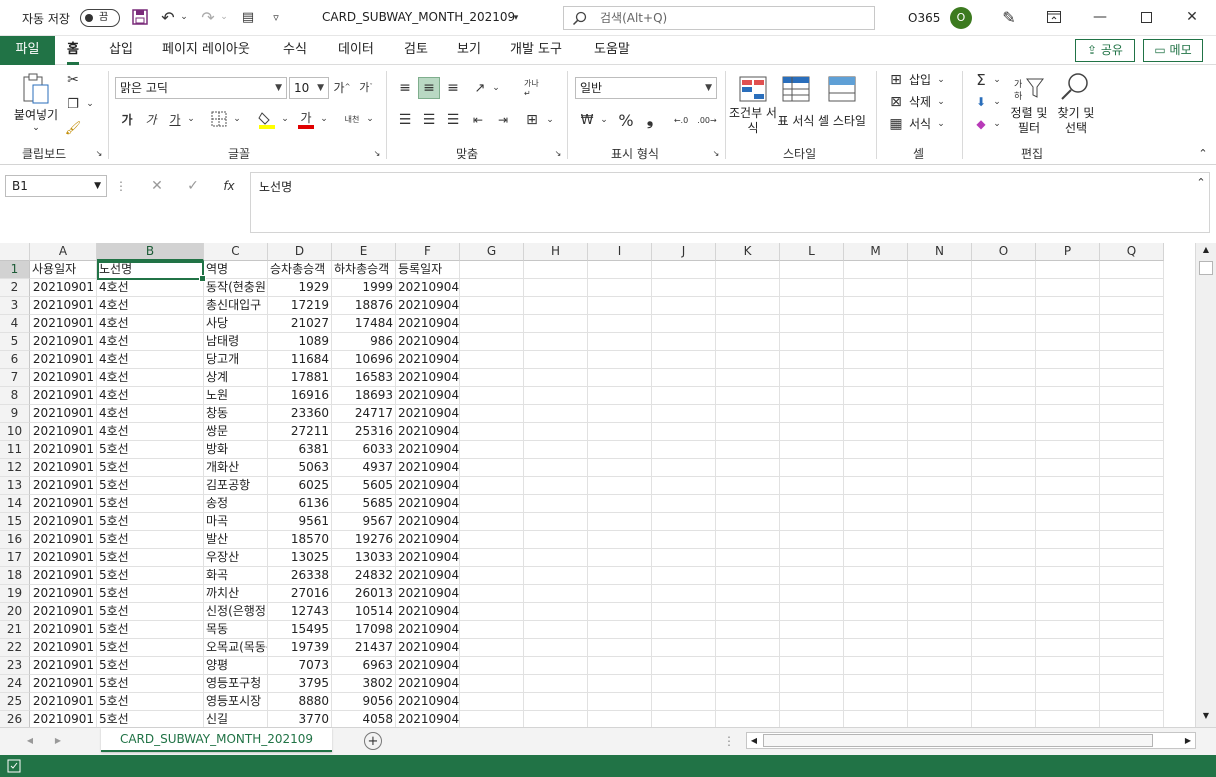  I want to click on table-cell: 4호선, so click(150, 396).